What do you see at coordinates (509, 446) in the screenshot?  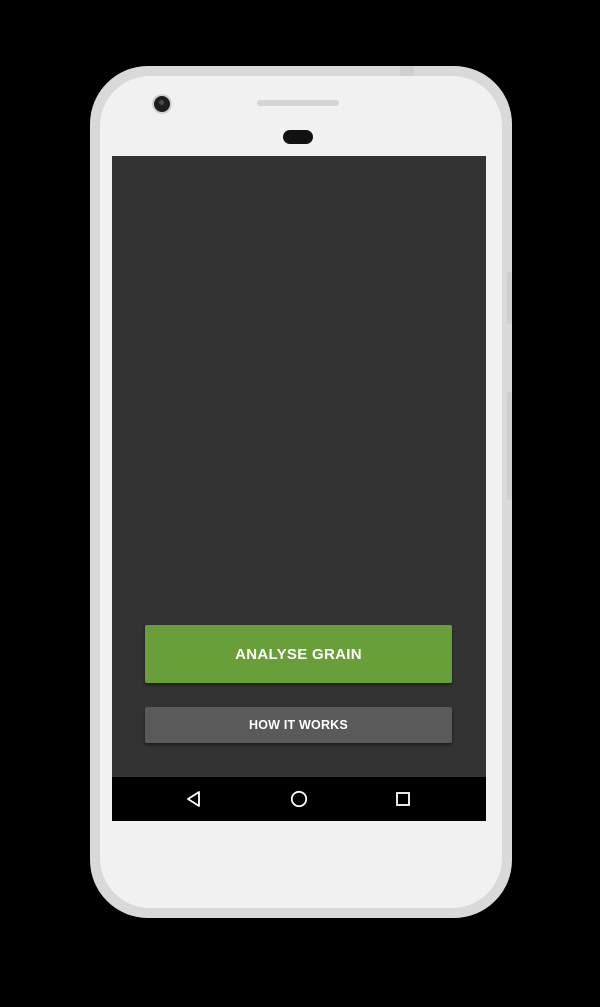 I see `volume-button` at bounding box center [509, 446].